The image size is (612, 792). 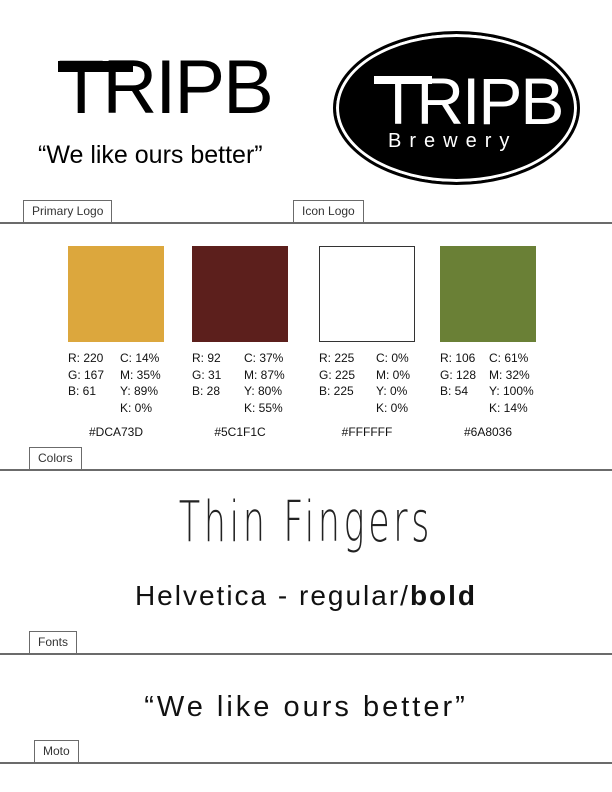 What do you see at coordinates (511, 383) in the screenshot?
I see `color-green-cmyk: C: 61% M: 32% Y: 100% K: 14%` at bounding box center [511, 383].